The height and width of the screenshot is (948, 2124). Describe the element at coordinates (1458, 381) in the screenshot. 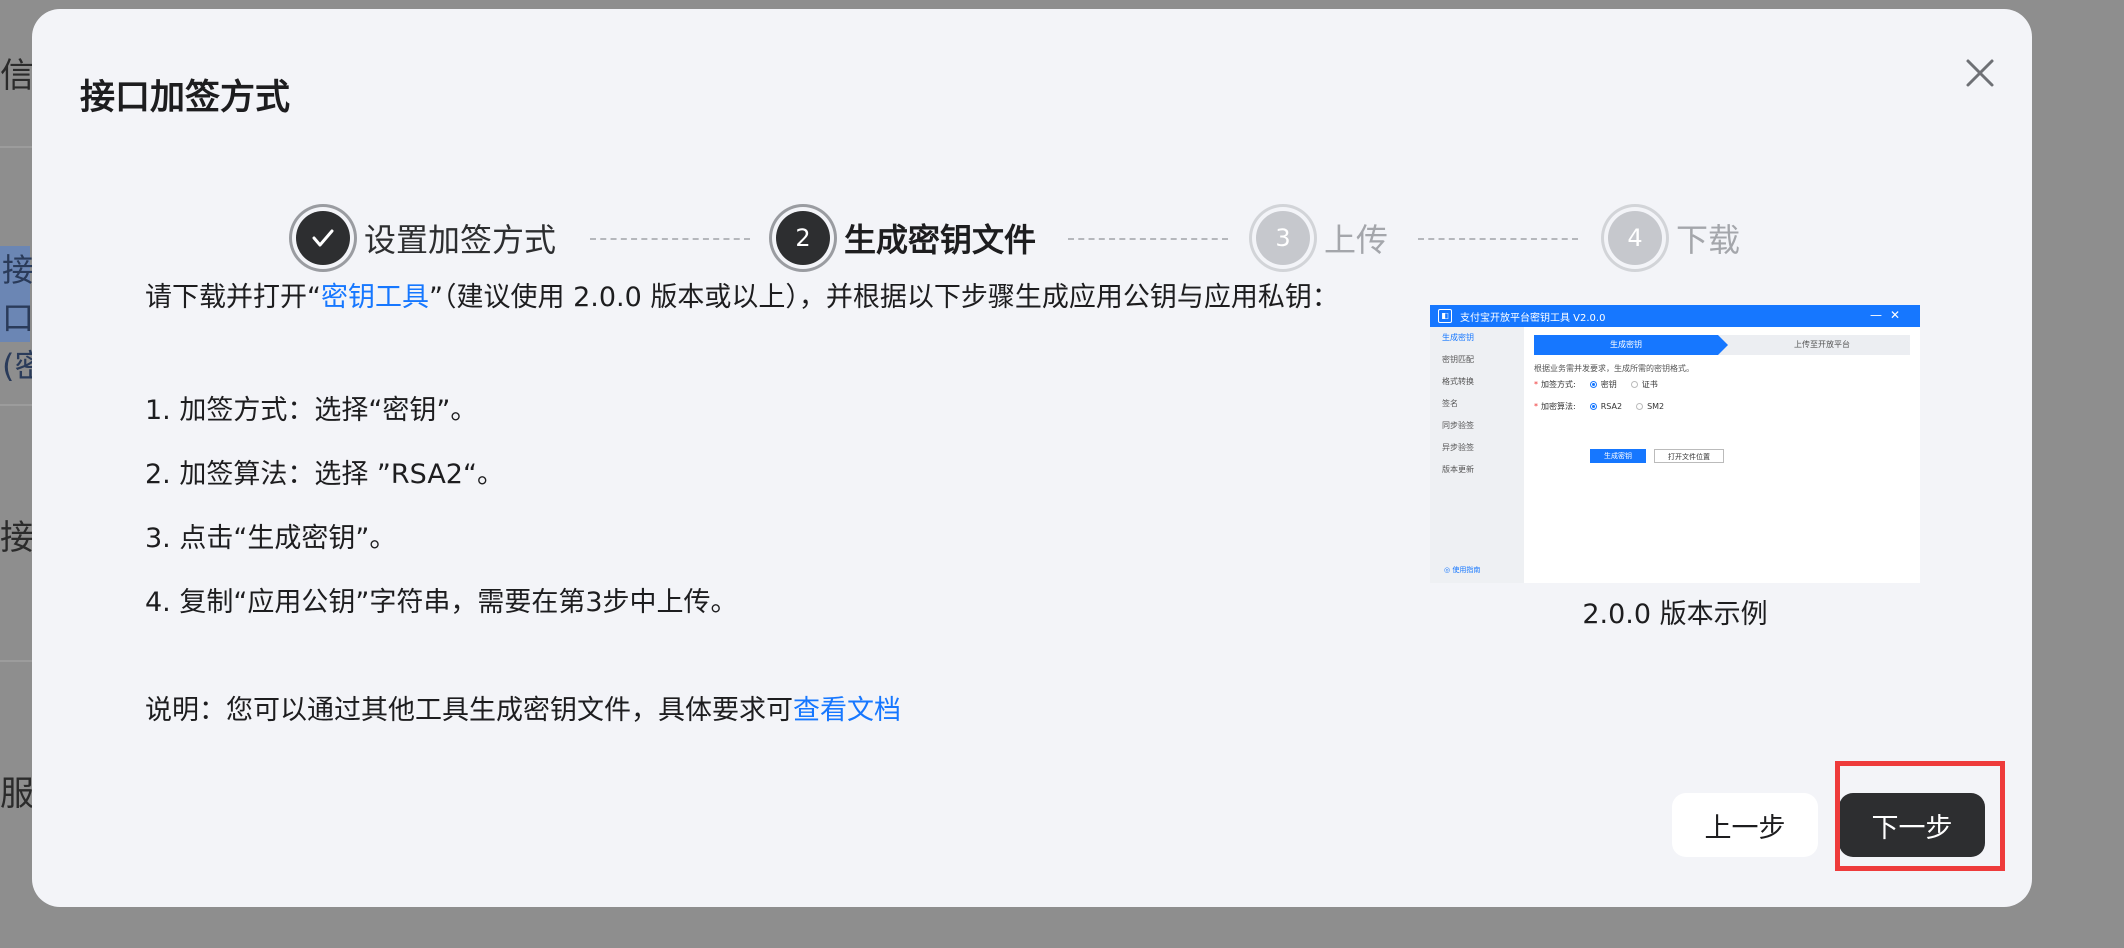

I see `preview-sidebar-item: 格式转换` at that location.